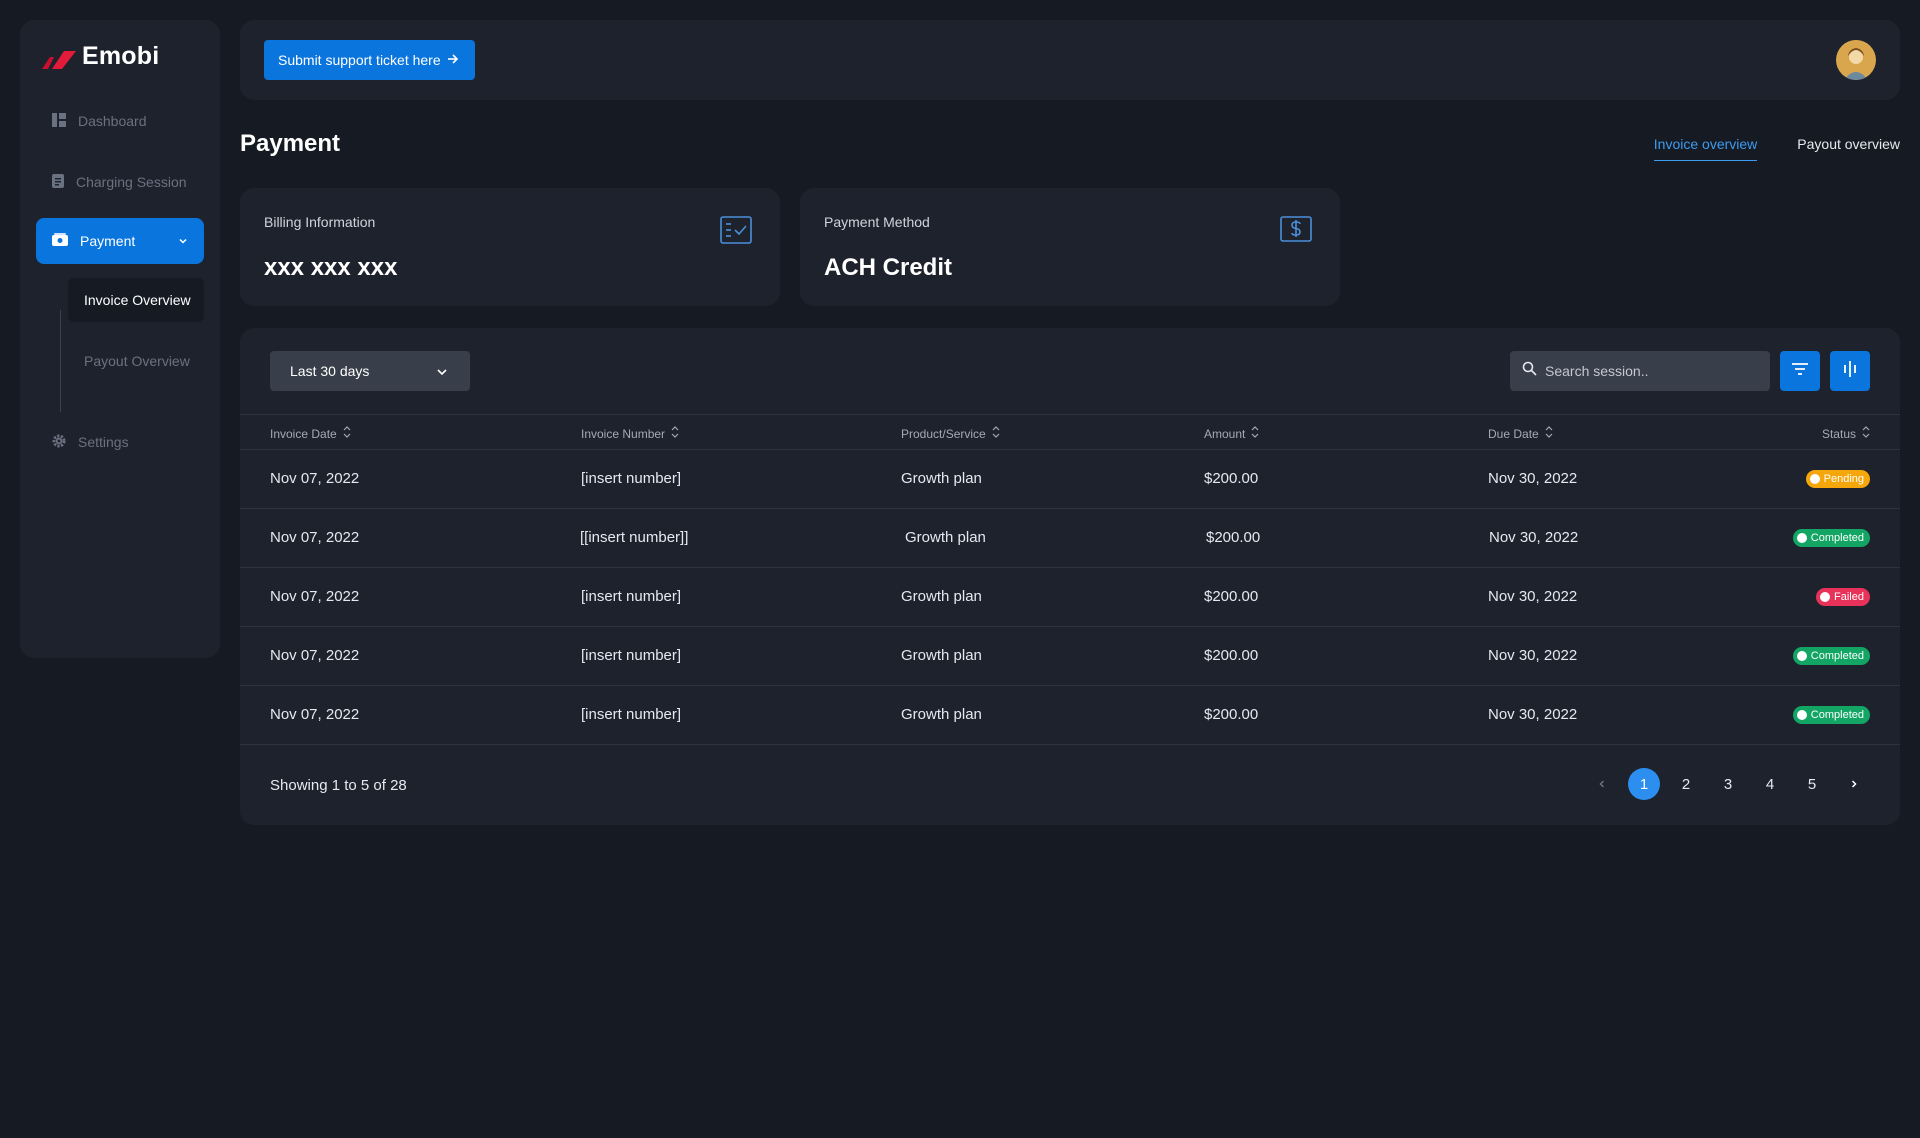 The height and width of the screenshot is (1138, 1920). What do you see at coordinates (136, 300) in the screenshot?
I see `submenu-item-invoice-overview: Invoice Overview` at bounding box center [136, 300].